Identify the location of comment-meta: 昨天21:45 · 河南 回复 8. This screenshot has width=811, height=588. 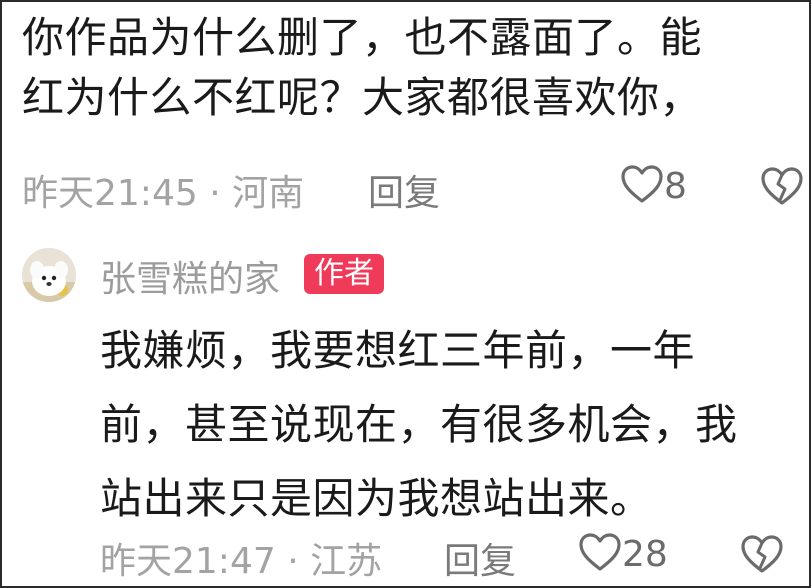
(412, 190).